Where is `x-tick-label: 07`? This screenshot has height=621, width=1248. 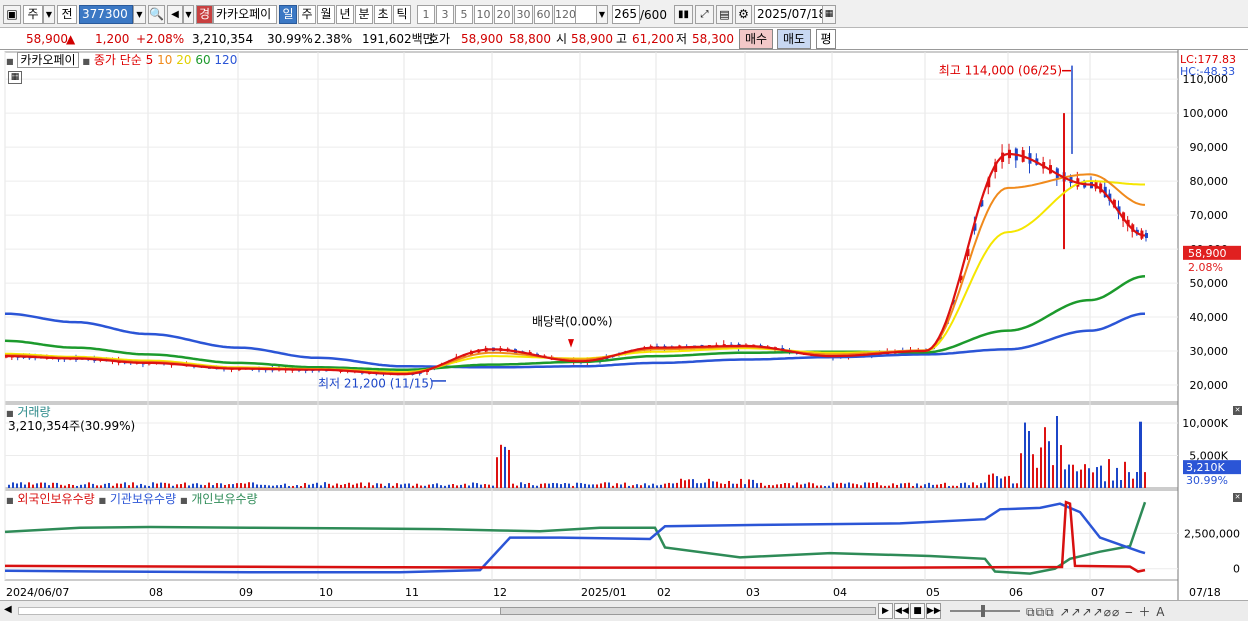
x-tick-label: 07 is located at coordinates (1098, 592).